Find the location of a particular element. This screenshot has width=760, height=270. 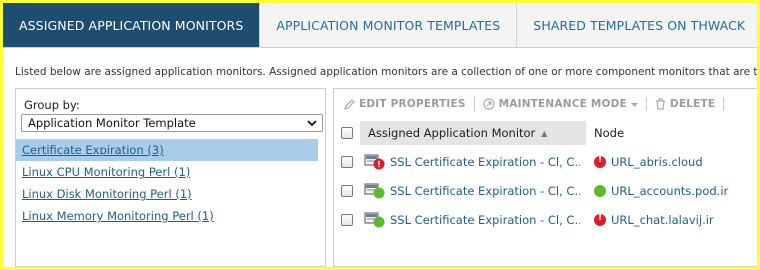

group-item-linux-cpu: Linux CPU Monitoring Perl (1) is located at coordinates (170, 172).